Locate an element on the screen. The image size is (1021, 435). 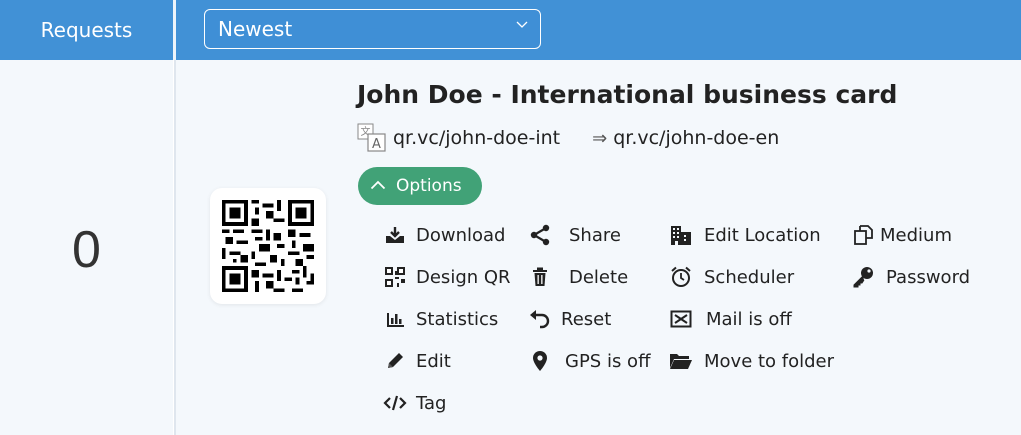
qr-title: John Doe - International business card is located at coordinates (627, 94).